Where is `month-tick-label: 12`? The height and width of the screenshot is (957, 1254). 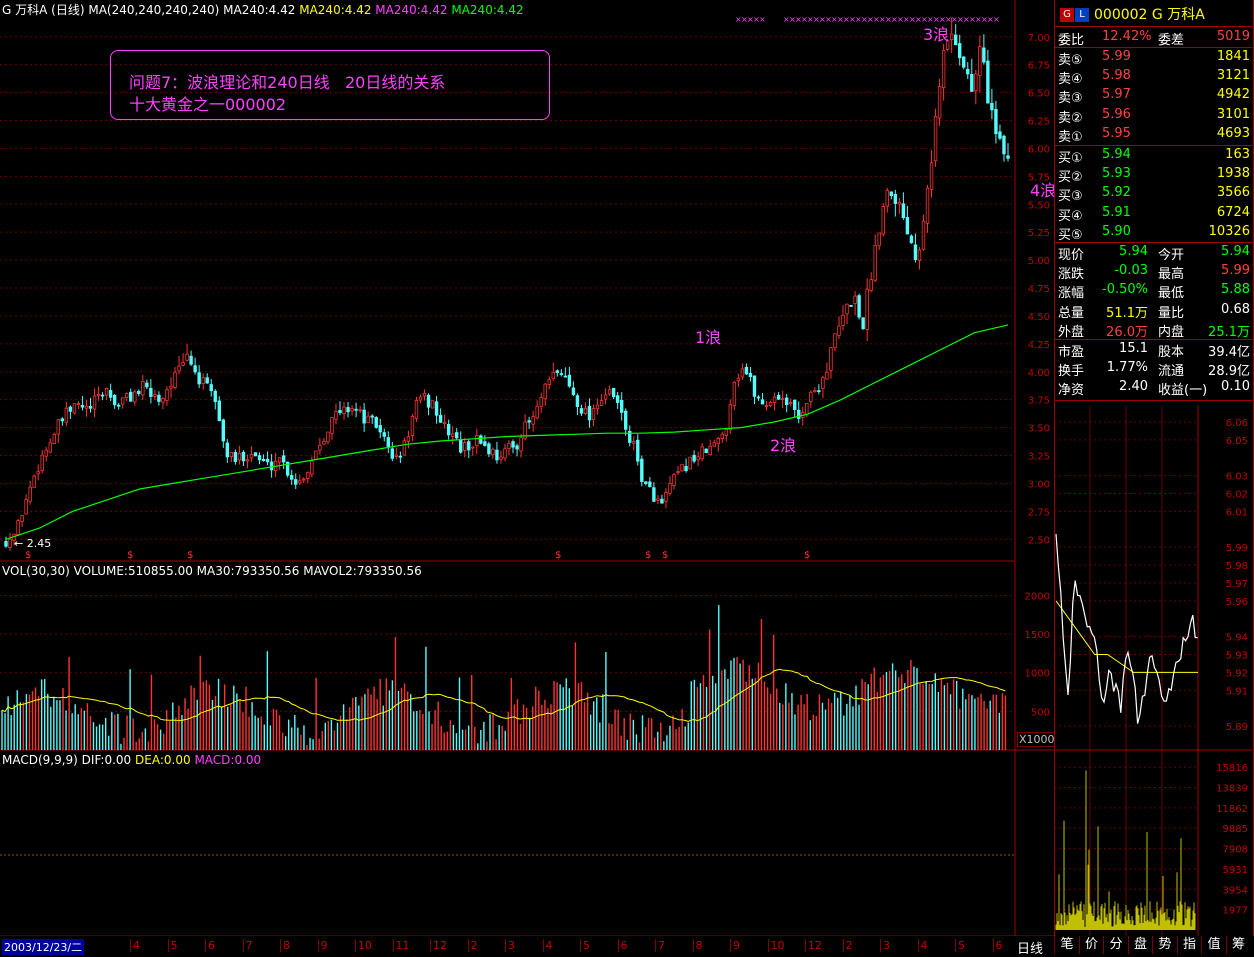 month-tick-label: 12 is located at coordinates (438, 945).